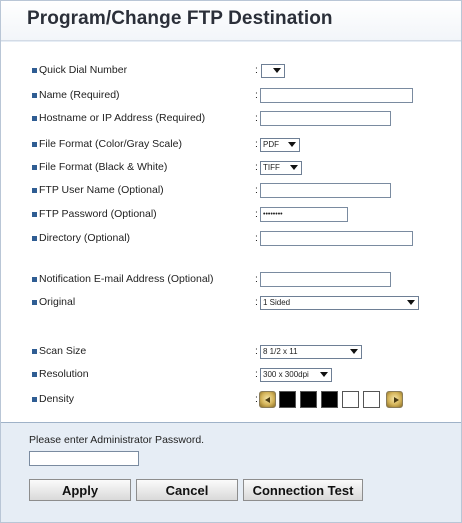  What do you see at coordinates (339, 303) in the screenshot?
I see `original-select: 1 Sided` at bounding box center [339, 303].